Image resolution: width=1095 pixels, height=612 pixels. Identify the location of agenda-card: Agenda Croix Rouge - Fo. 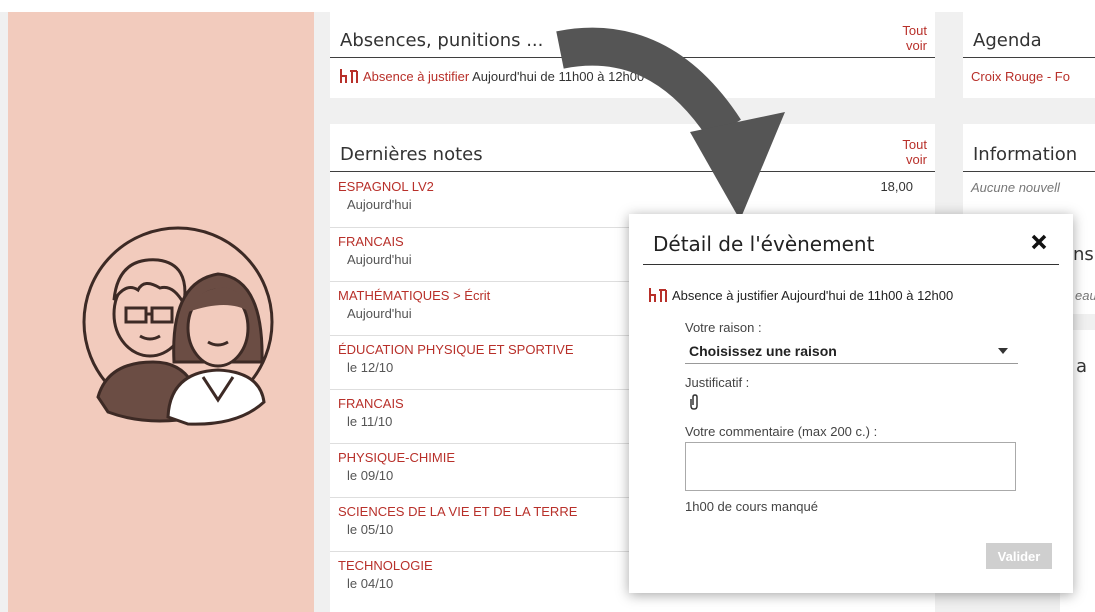
(1029, 55).